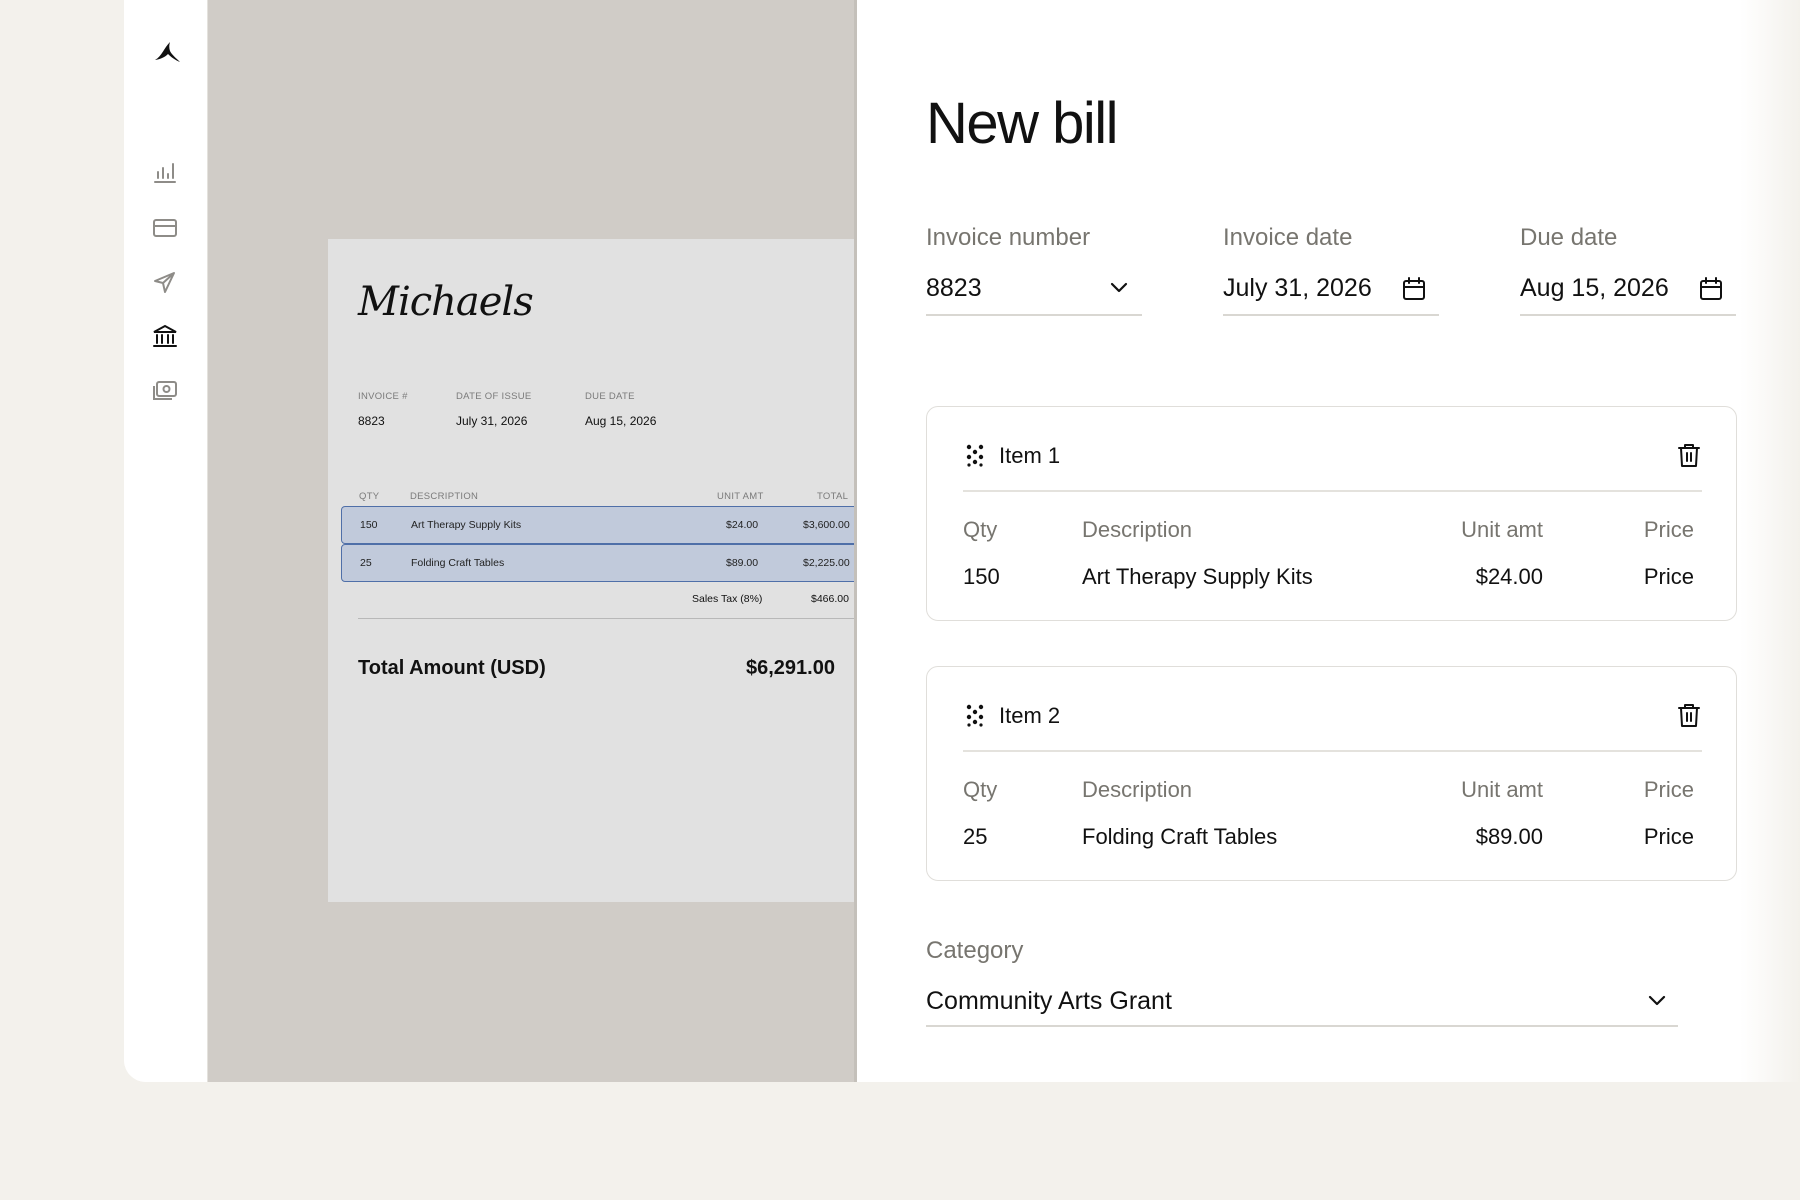  I want to click on cash-icon, so click(165, 391).